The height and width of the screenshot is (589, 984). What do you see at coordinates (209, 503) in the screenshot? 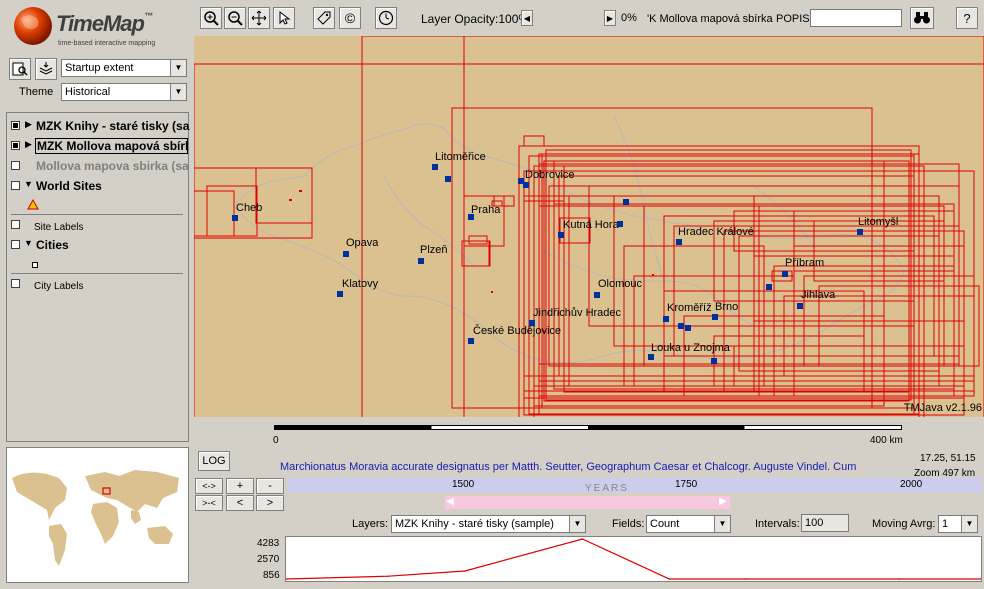
I see `timeline-collapse-button: >-<` at bounding box center [209, 503].